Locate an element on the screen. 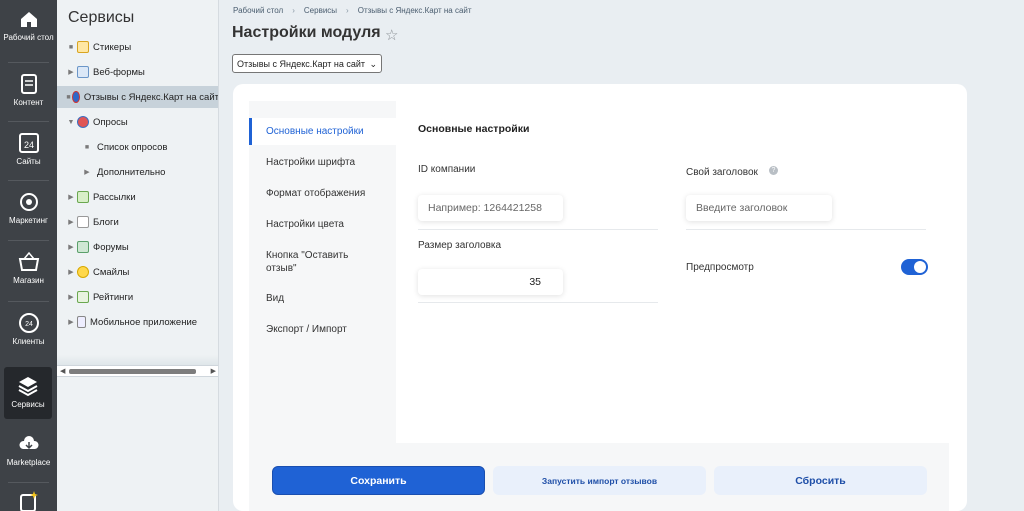 The image size is (1024, 511). preview-label: Предпросмотр is located at coordinates (720, 267).